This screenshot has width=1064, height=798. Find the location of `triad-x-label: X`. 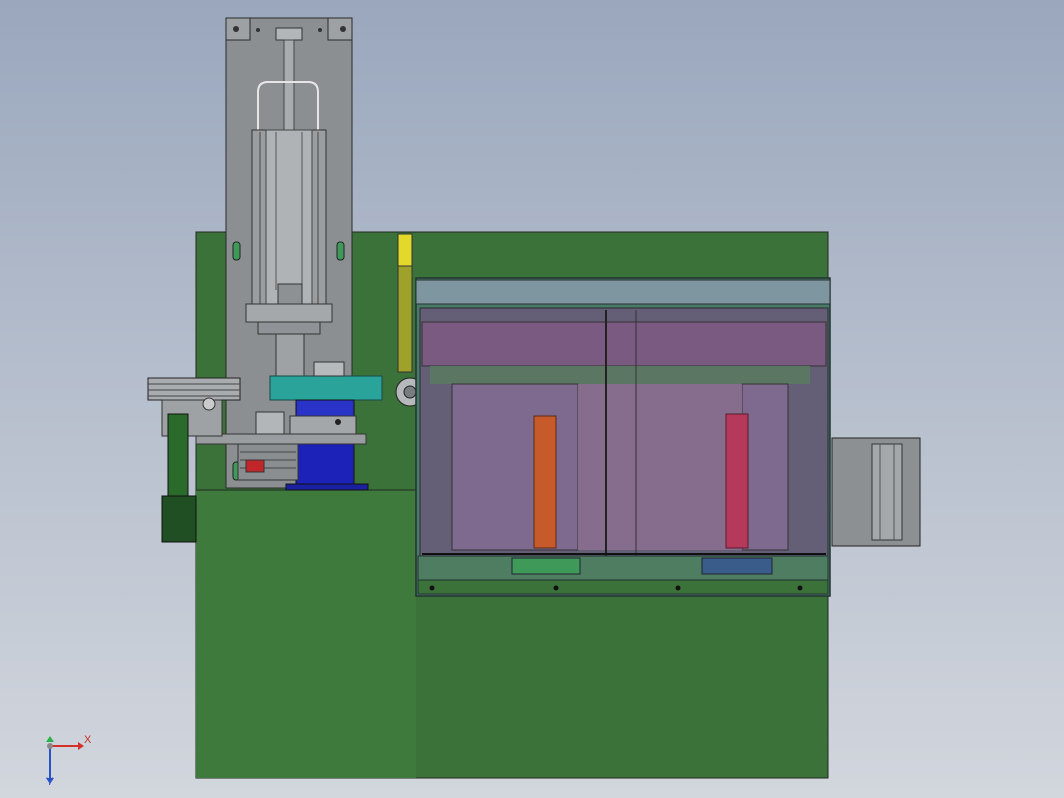

triad-x-label: X is located at coordinates (88, 740).